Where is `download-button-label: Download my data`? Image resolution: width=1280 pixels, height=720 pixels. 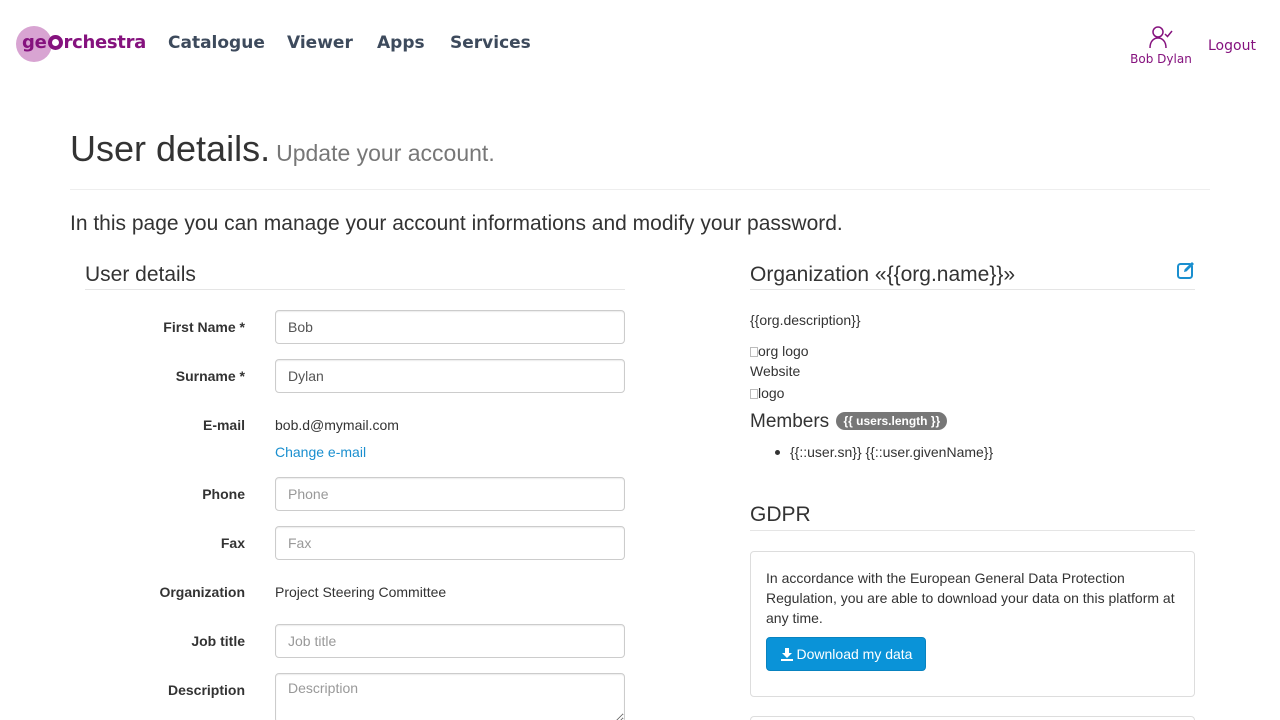
download-button-label: Download my data is located at coordinates (854, 654).